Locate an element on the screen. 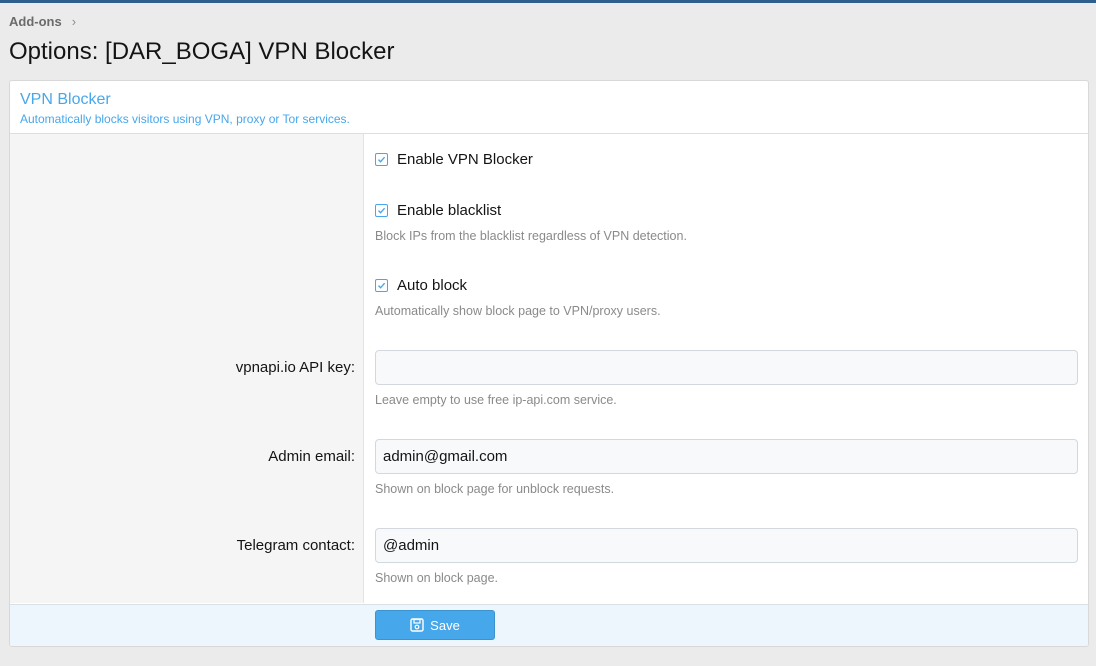  enable-blacklist-label: Enable blacklist is located at coordinates (449, 210).